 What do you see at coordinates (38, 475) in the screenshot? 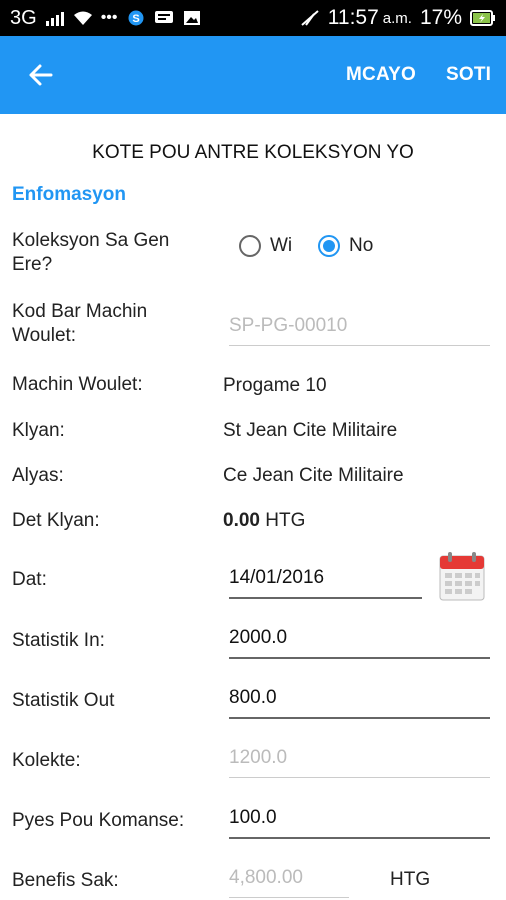
I see `alias-label: Alyas:` at bounding box center [38, 475].